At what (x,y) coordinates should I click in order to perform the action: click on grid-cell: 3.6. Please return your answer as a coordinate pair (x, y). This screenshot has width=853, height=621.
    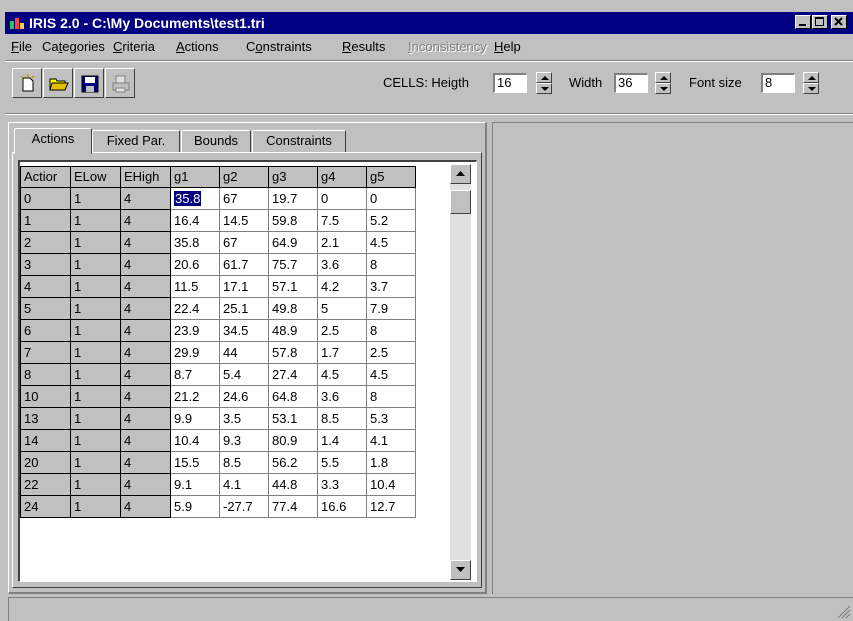
    Looking at the image, I should click on (342, 396).